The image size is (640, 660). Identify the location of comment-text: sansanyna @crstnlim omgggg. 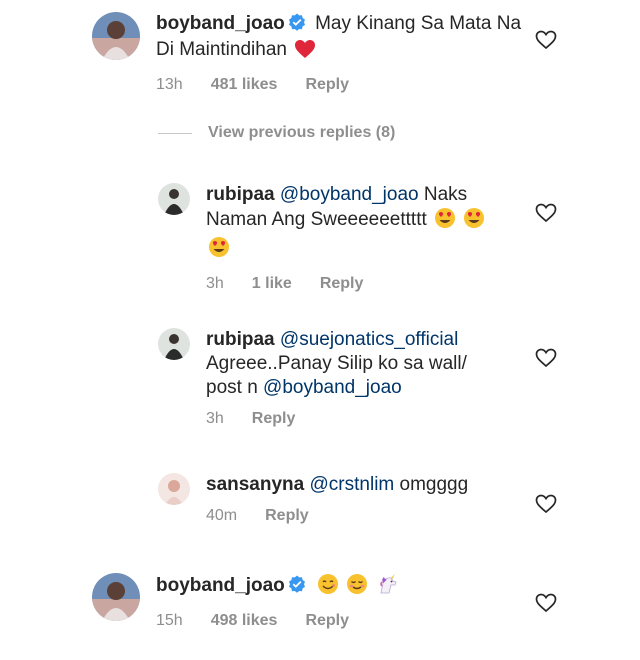
(366, 485).